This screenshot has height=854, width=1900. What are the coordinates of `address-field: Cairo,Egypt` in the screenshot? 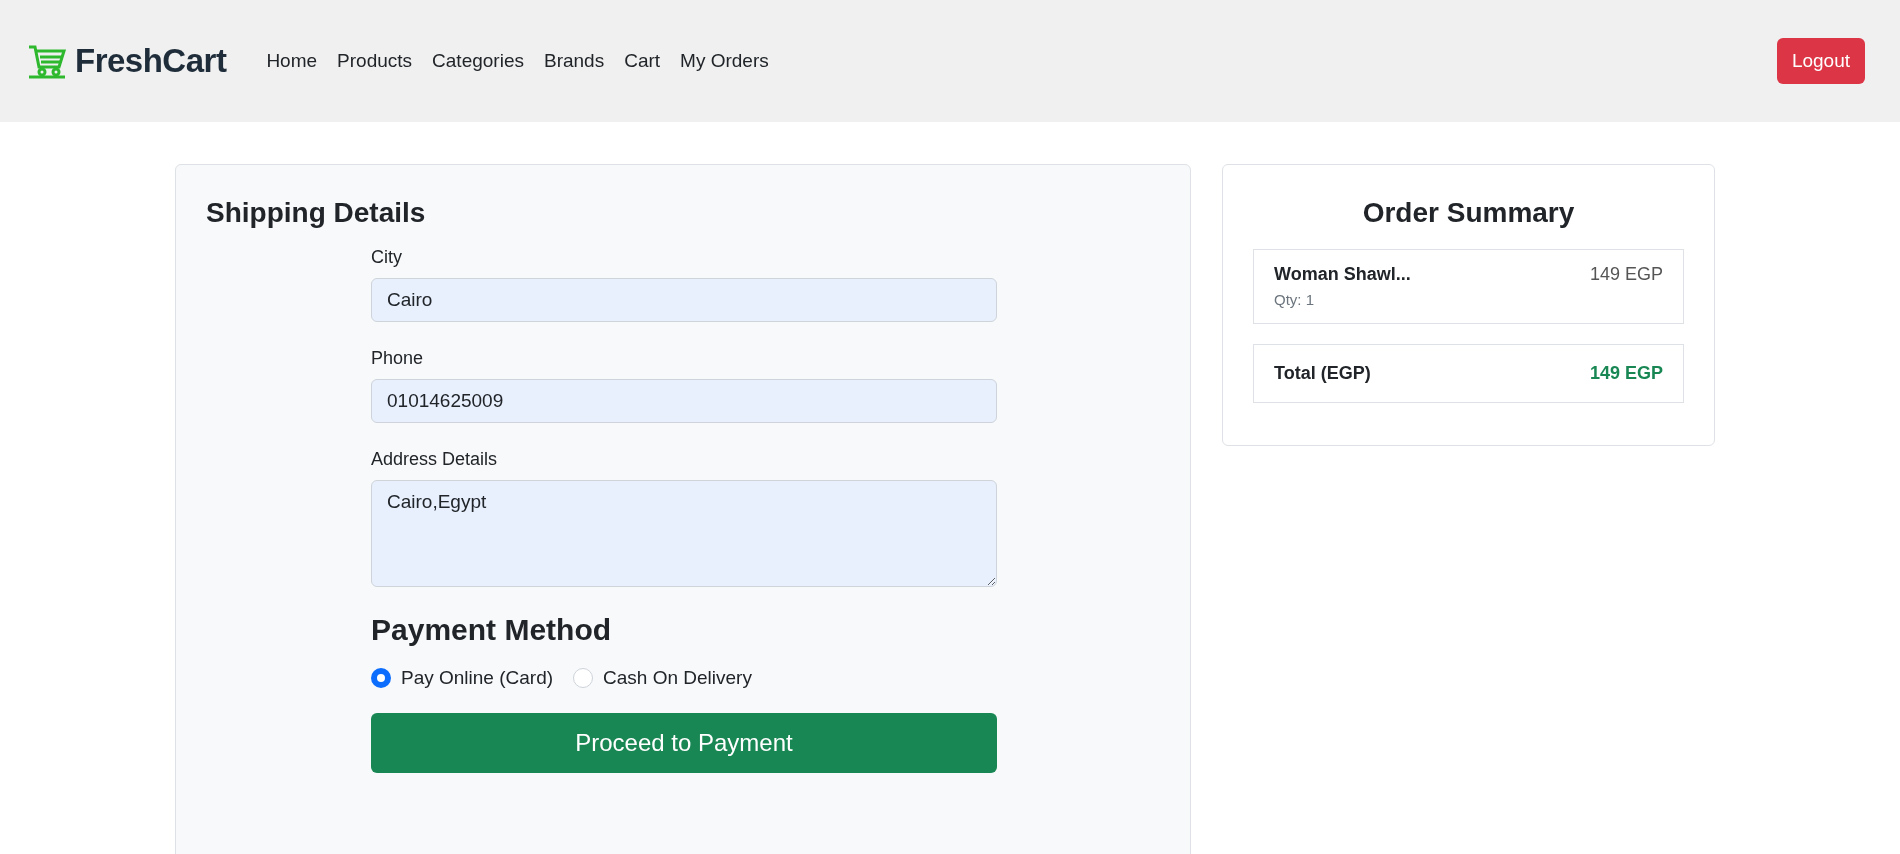 It's located at (684, 533).